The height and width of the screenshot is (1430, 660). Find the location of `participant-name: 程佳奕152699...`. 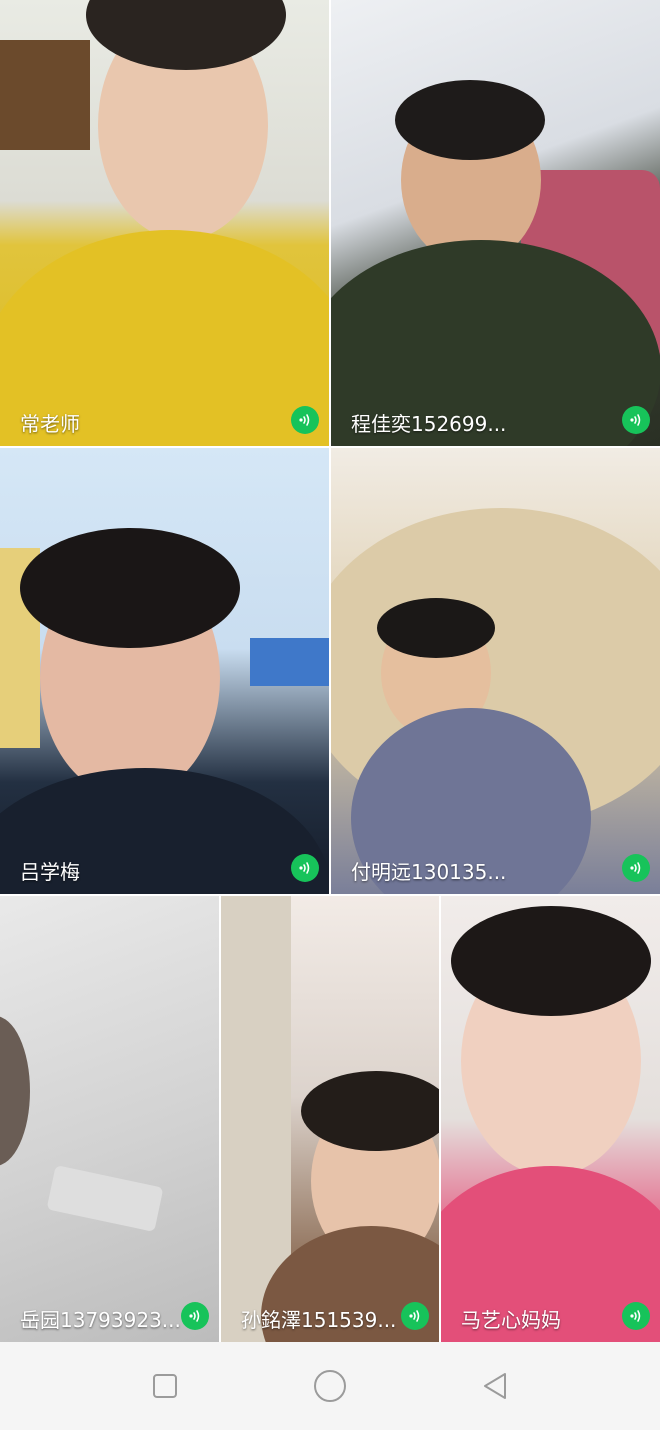

participant-name: 程佳奕152699... is located at coordinates (429, 424).